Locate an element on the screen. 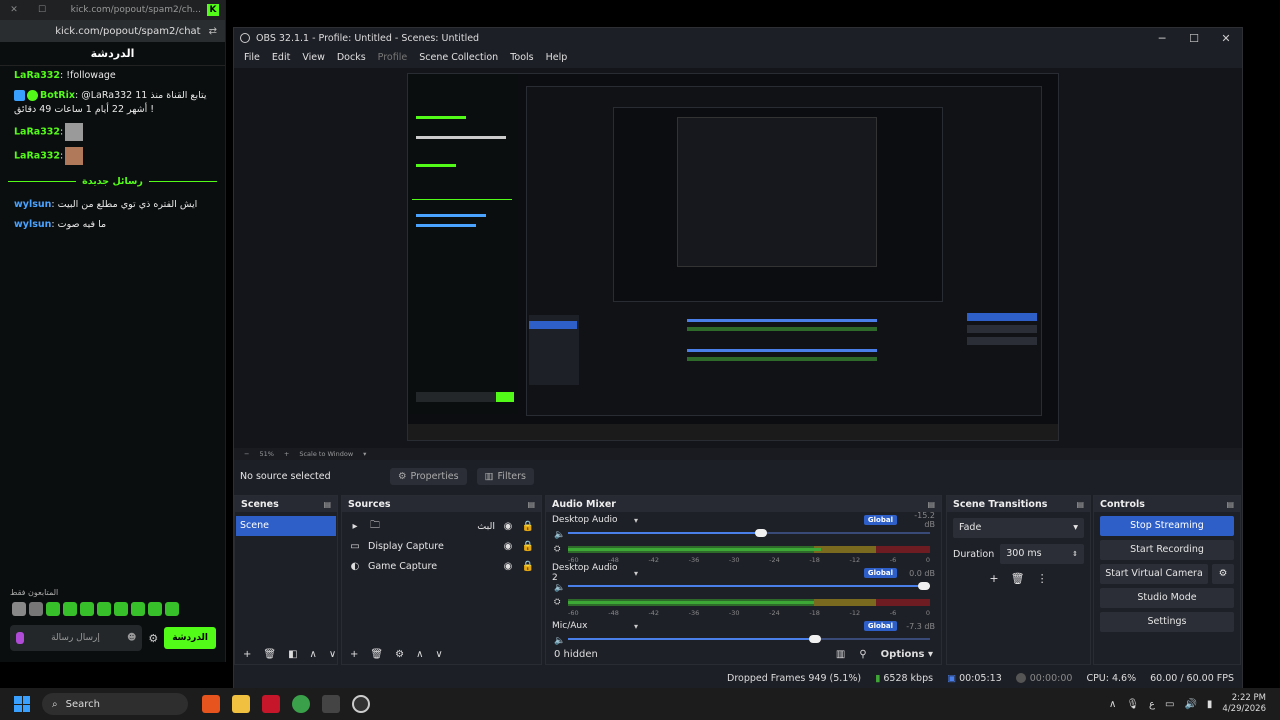 The image size is (1280, 720). volume-icon: 🔊 is located at coordinates (1190, 704).